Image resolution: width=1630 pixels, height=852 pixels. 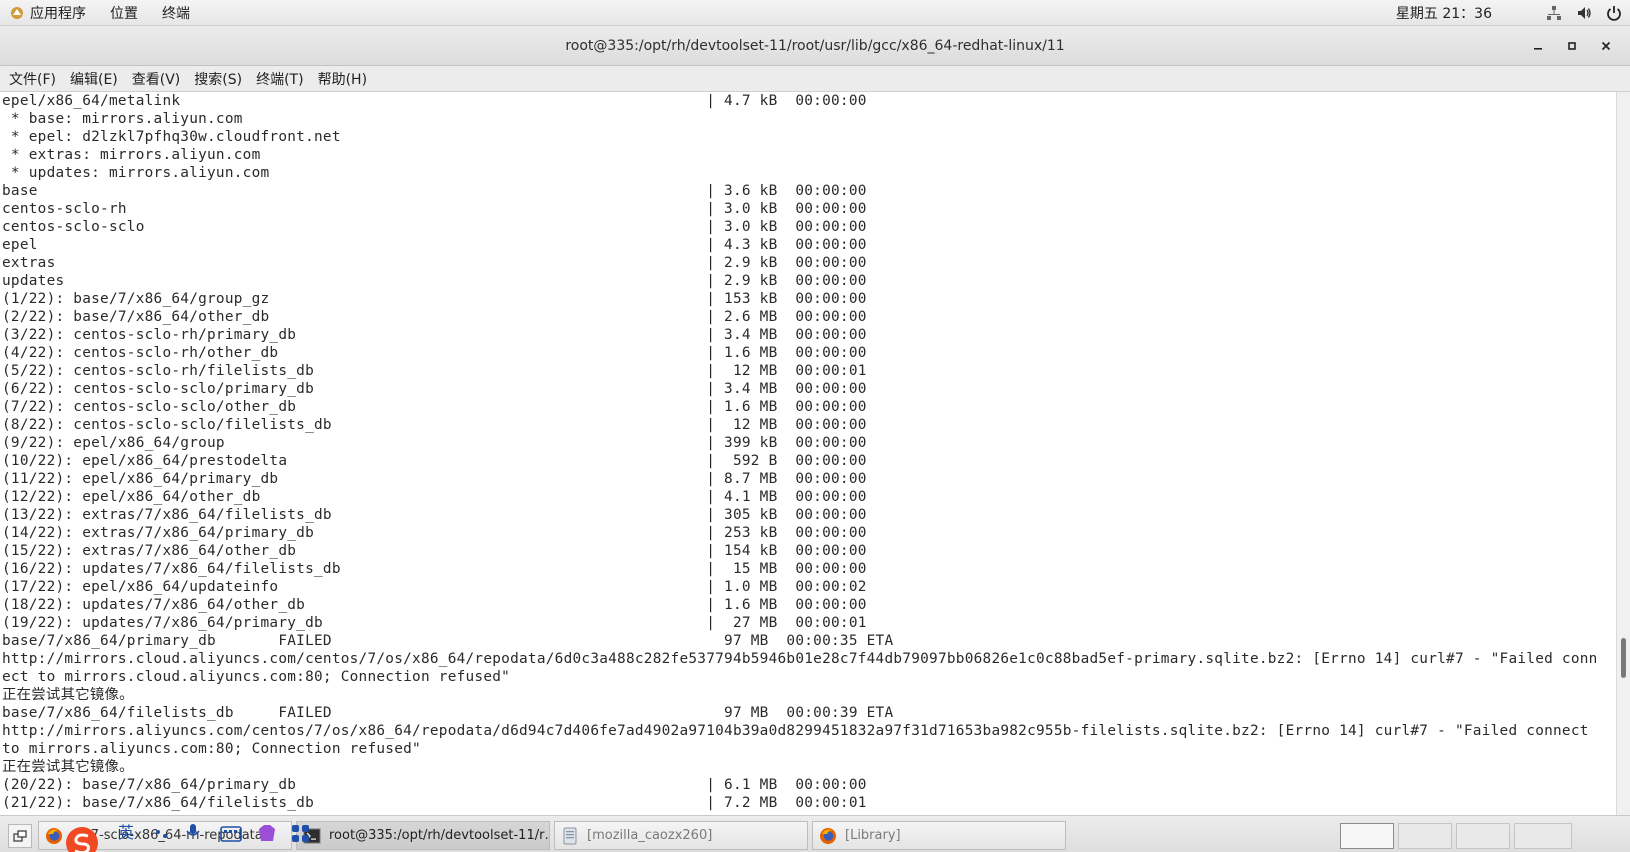 I want to click on volume-icon, so click(x=1584, y=13).